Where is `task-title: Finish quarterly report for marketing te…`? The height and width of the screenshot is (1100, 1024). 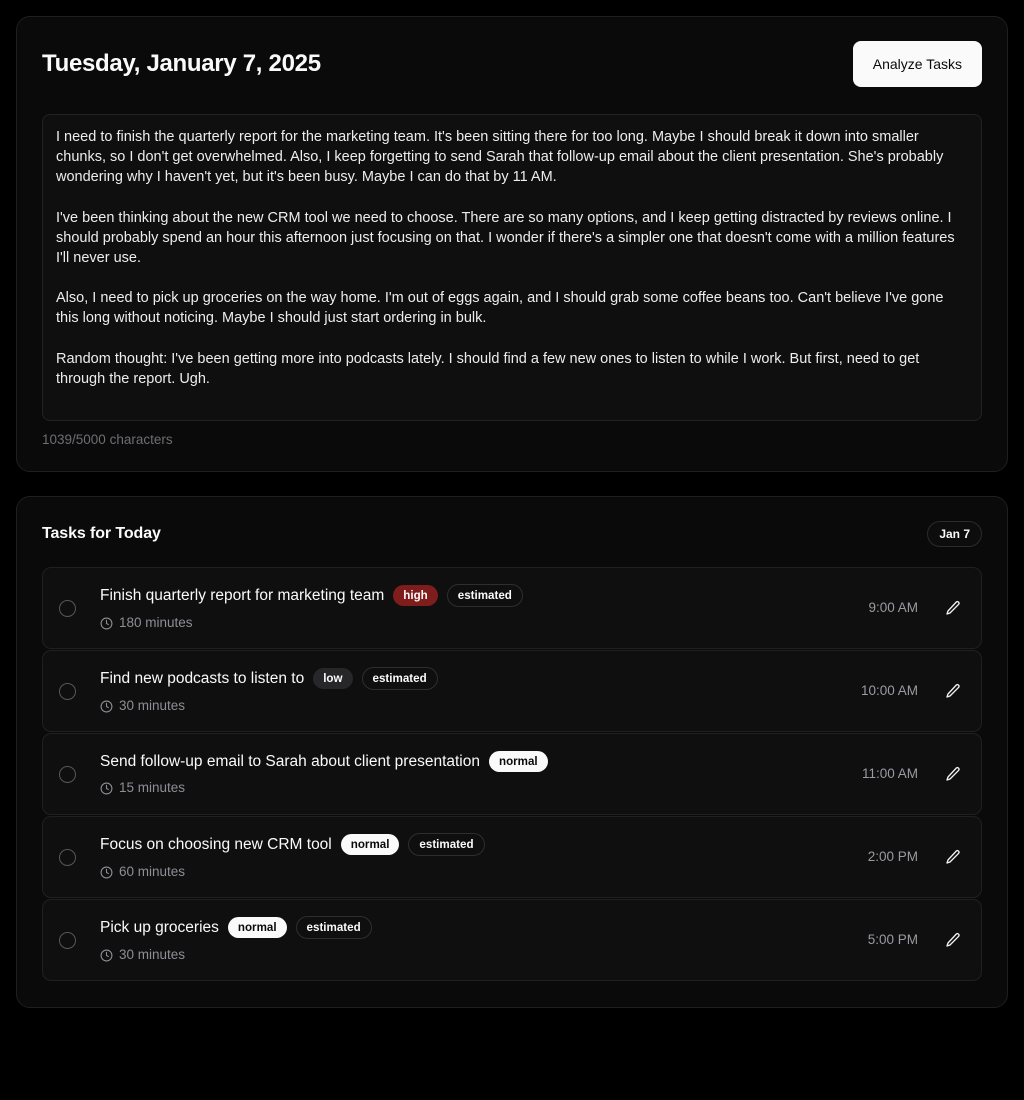
task-title: Finish quarterly report for marketing te… is located at coordinates (242, 595).